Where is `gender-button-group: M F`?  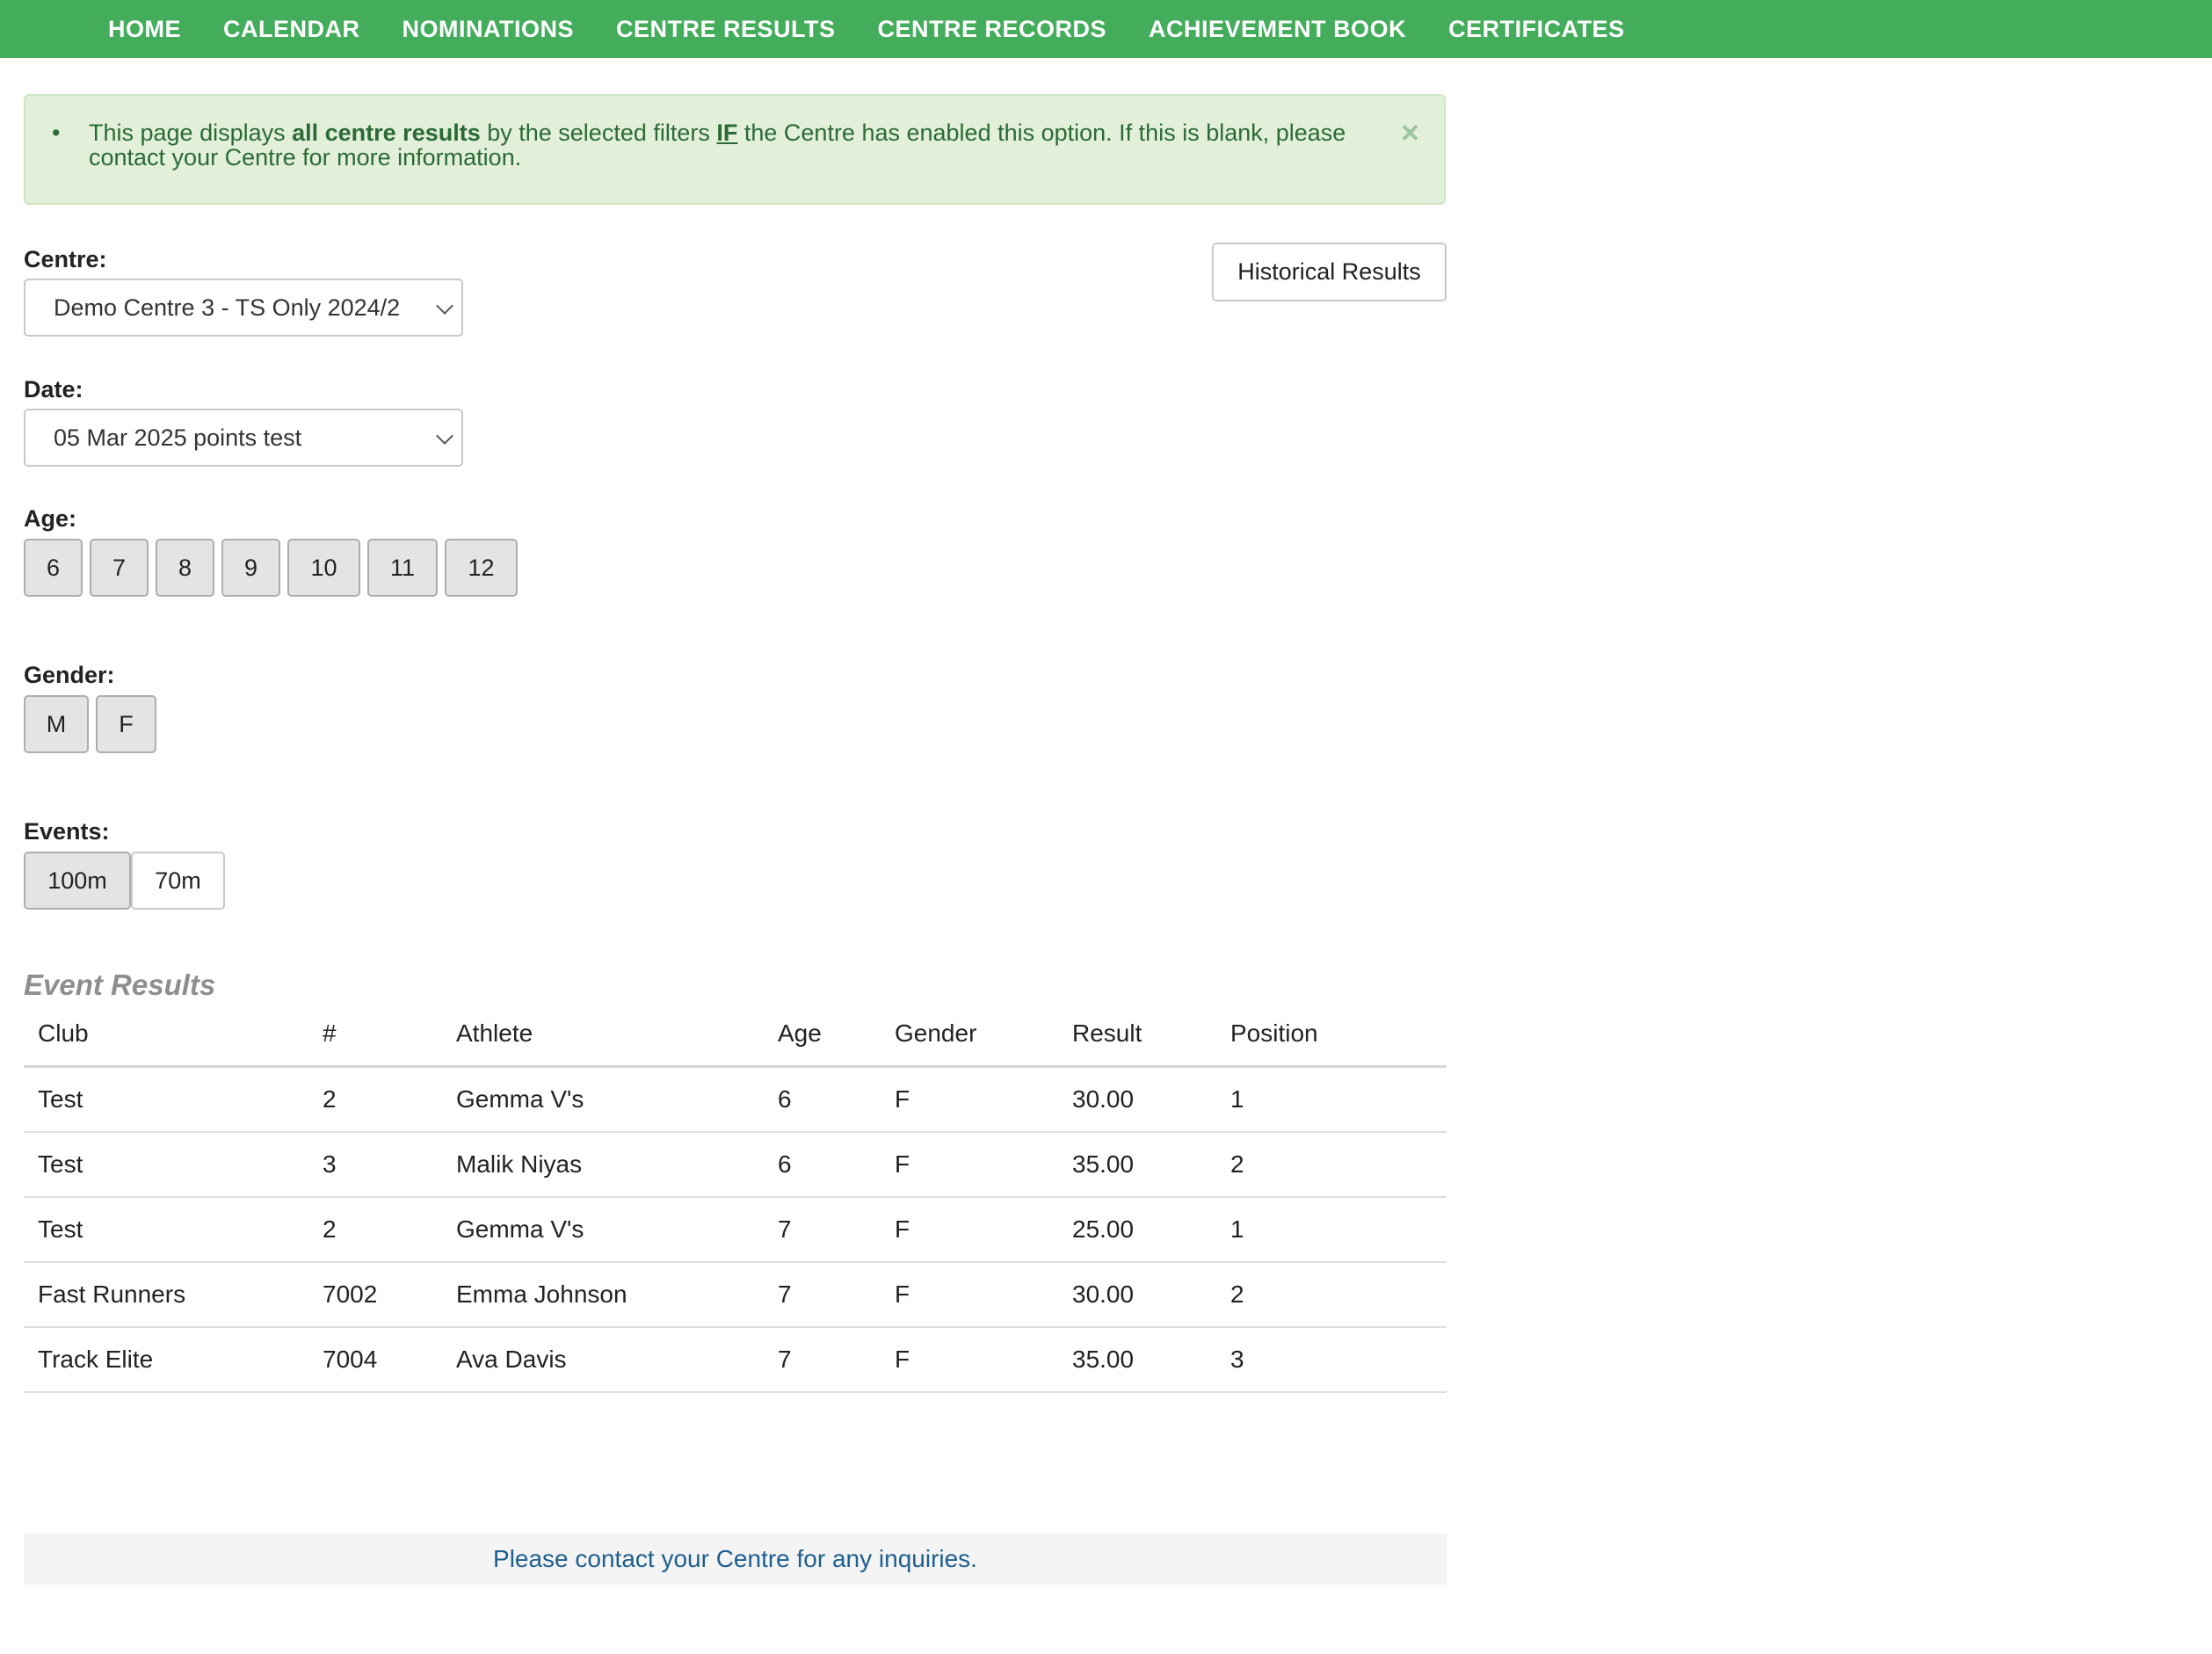
gender-button-group: M F is located at coordinates (94, 724).